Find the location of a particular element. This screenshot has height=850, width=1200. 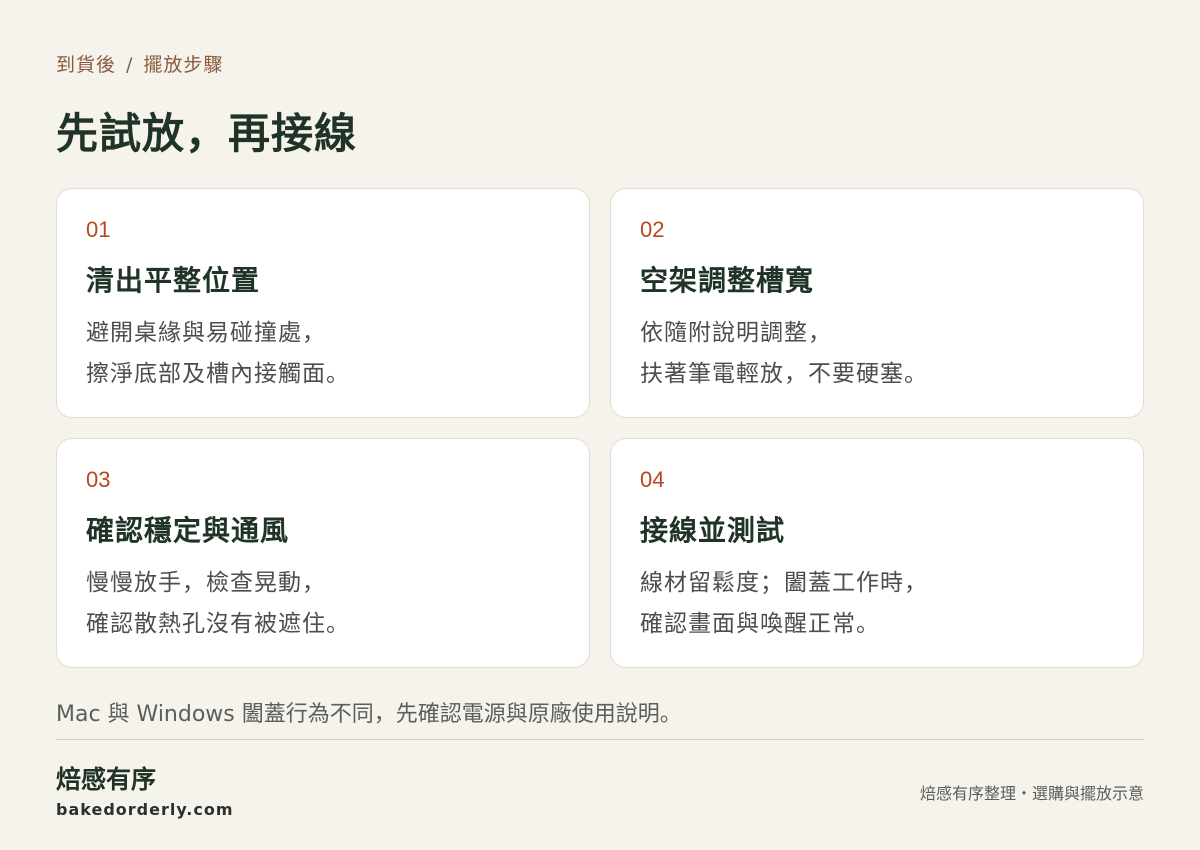

step-title: 接線並測試 is located at coordinates (713, 530).